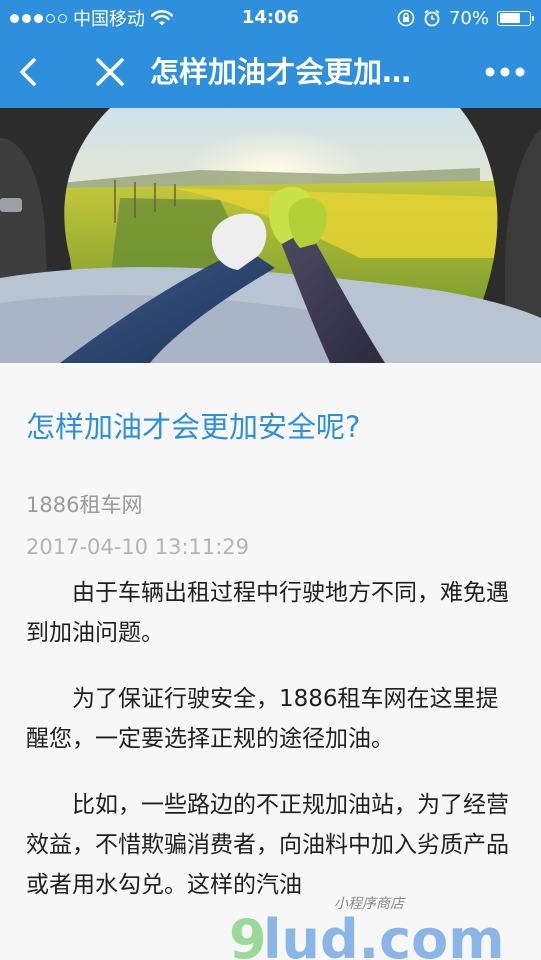  I want to click on watermark-brand-blue: lud.com, so click(384, 934).